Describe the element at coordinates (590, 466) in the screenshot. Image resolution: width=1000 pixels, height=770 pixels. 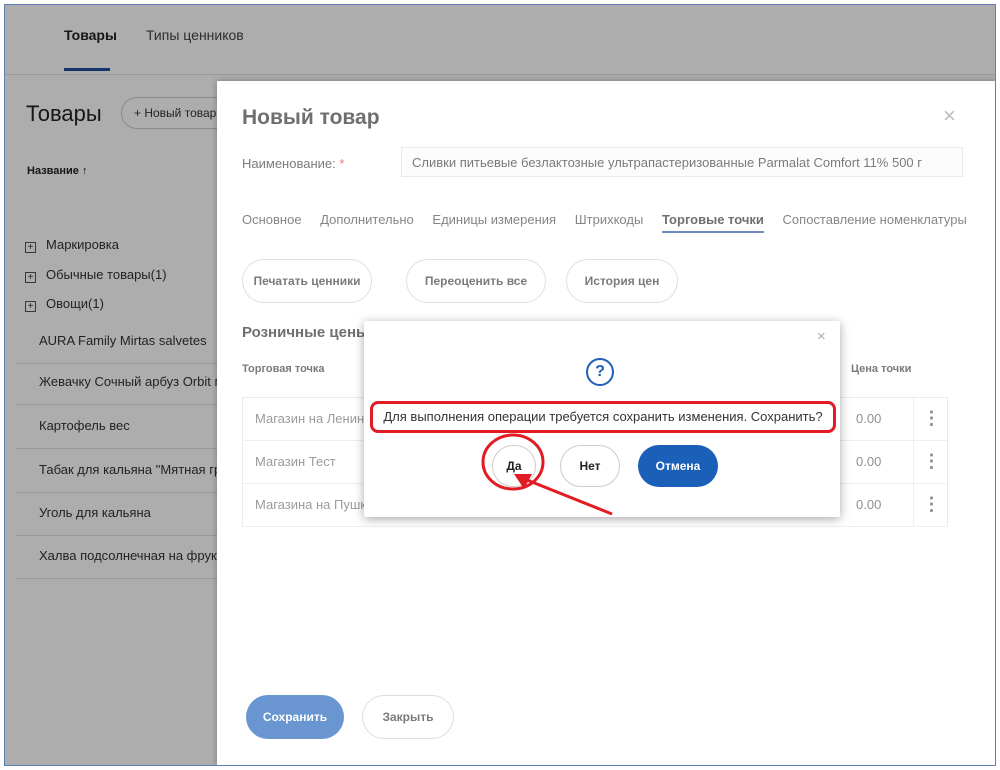
I see `no-button: Нет` at that location.